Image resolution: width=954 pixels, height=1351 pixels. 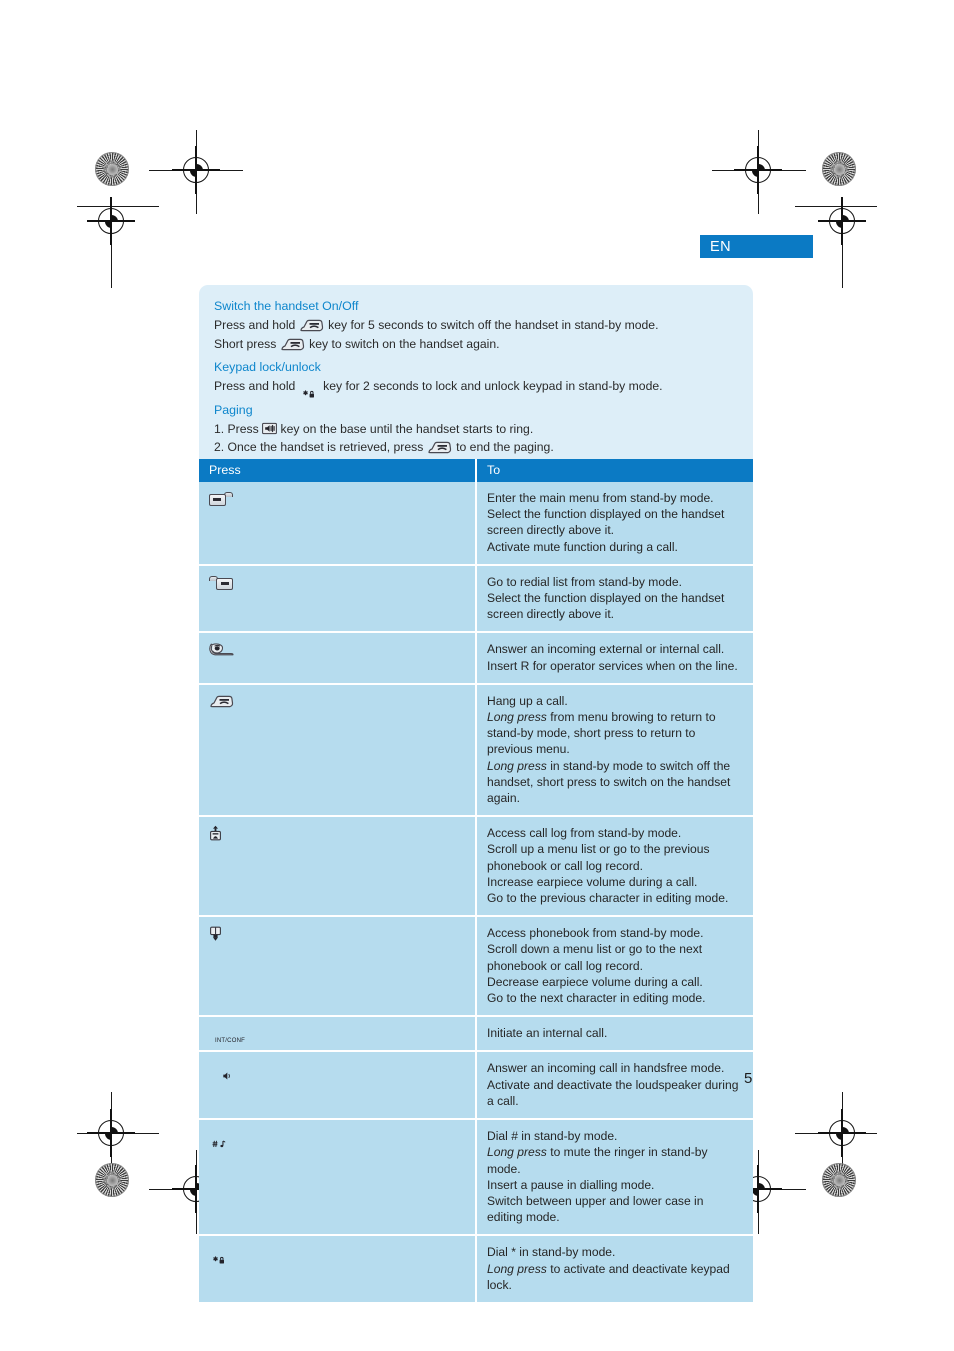 I want to click on soft-key-right-icon, so click(x=221, y=582).